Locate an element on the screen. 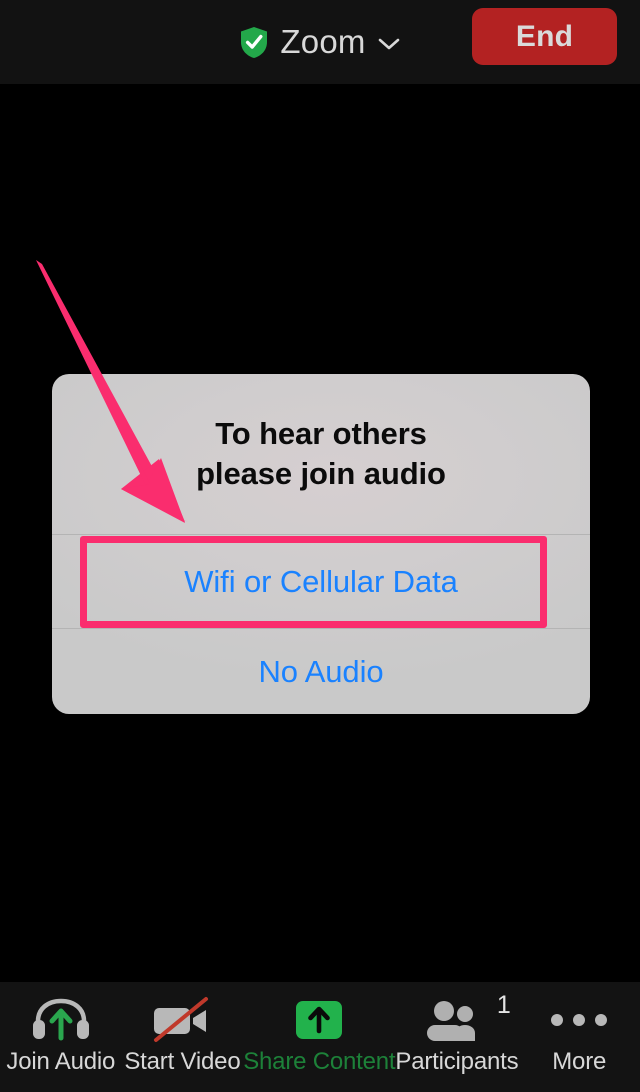  meeting-title: Zoom is located at coordinates (323, 41).